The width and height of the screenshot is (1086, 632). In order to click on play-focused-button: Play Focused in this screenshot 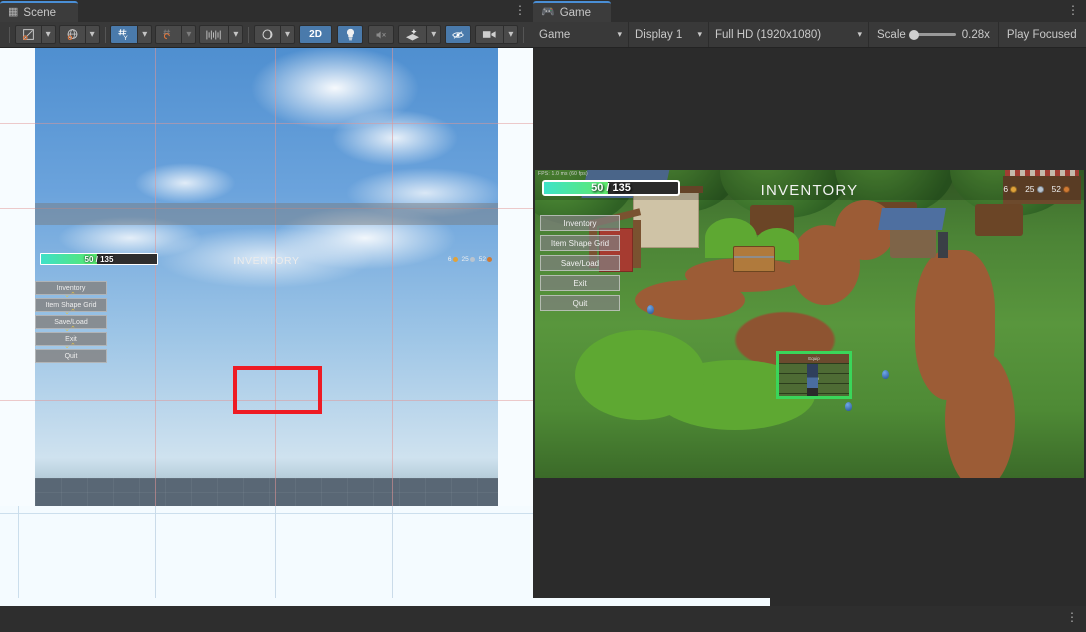, I will do `click(1042, 34)`.